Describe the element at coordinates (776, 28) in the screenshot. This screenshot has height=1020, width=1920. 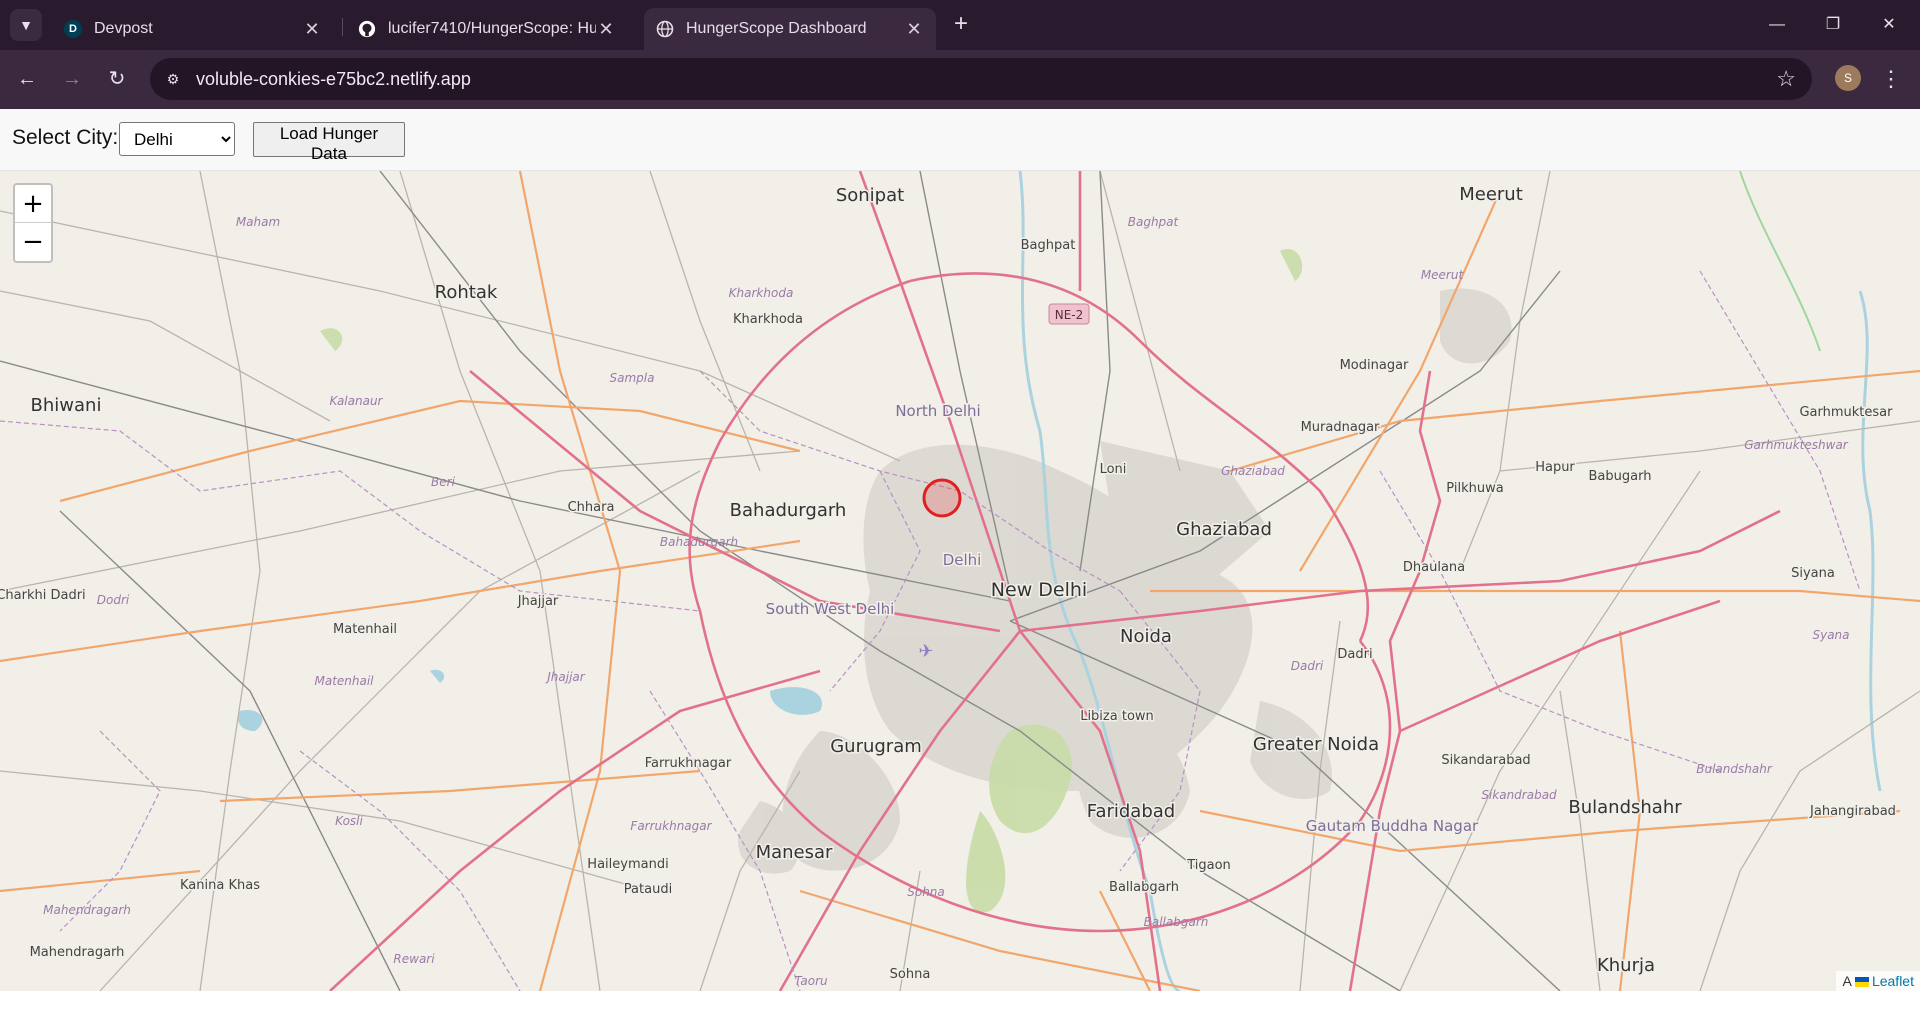
I see `tab-label: HungerScope Dashboard` at that location.